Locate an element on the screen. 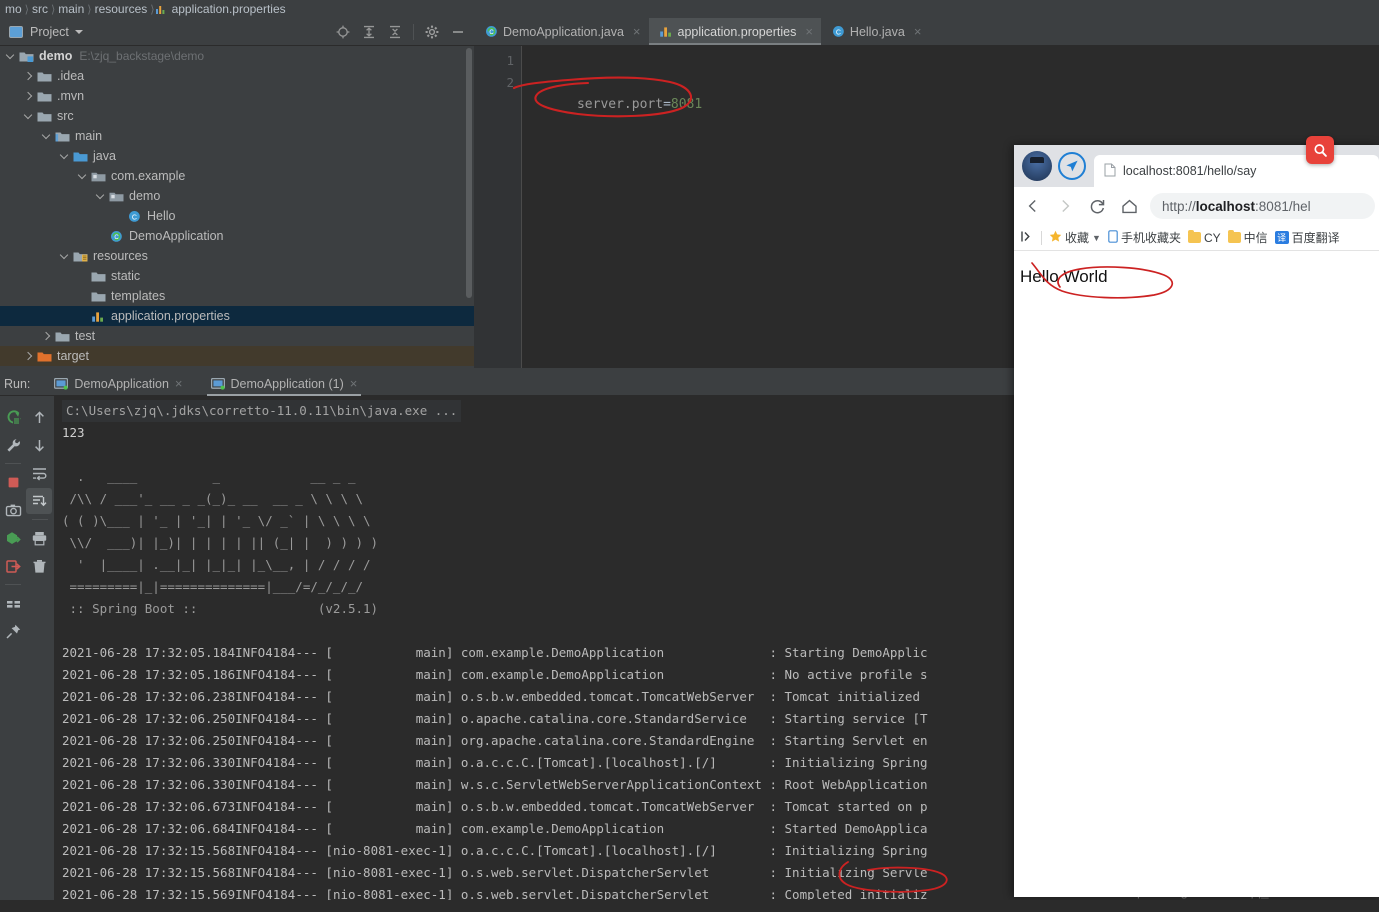 The height and width of the screenshot is (912, 1379). camera-icon is located at coordinates (13, 510).